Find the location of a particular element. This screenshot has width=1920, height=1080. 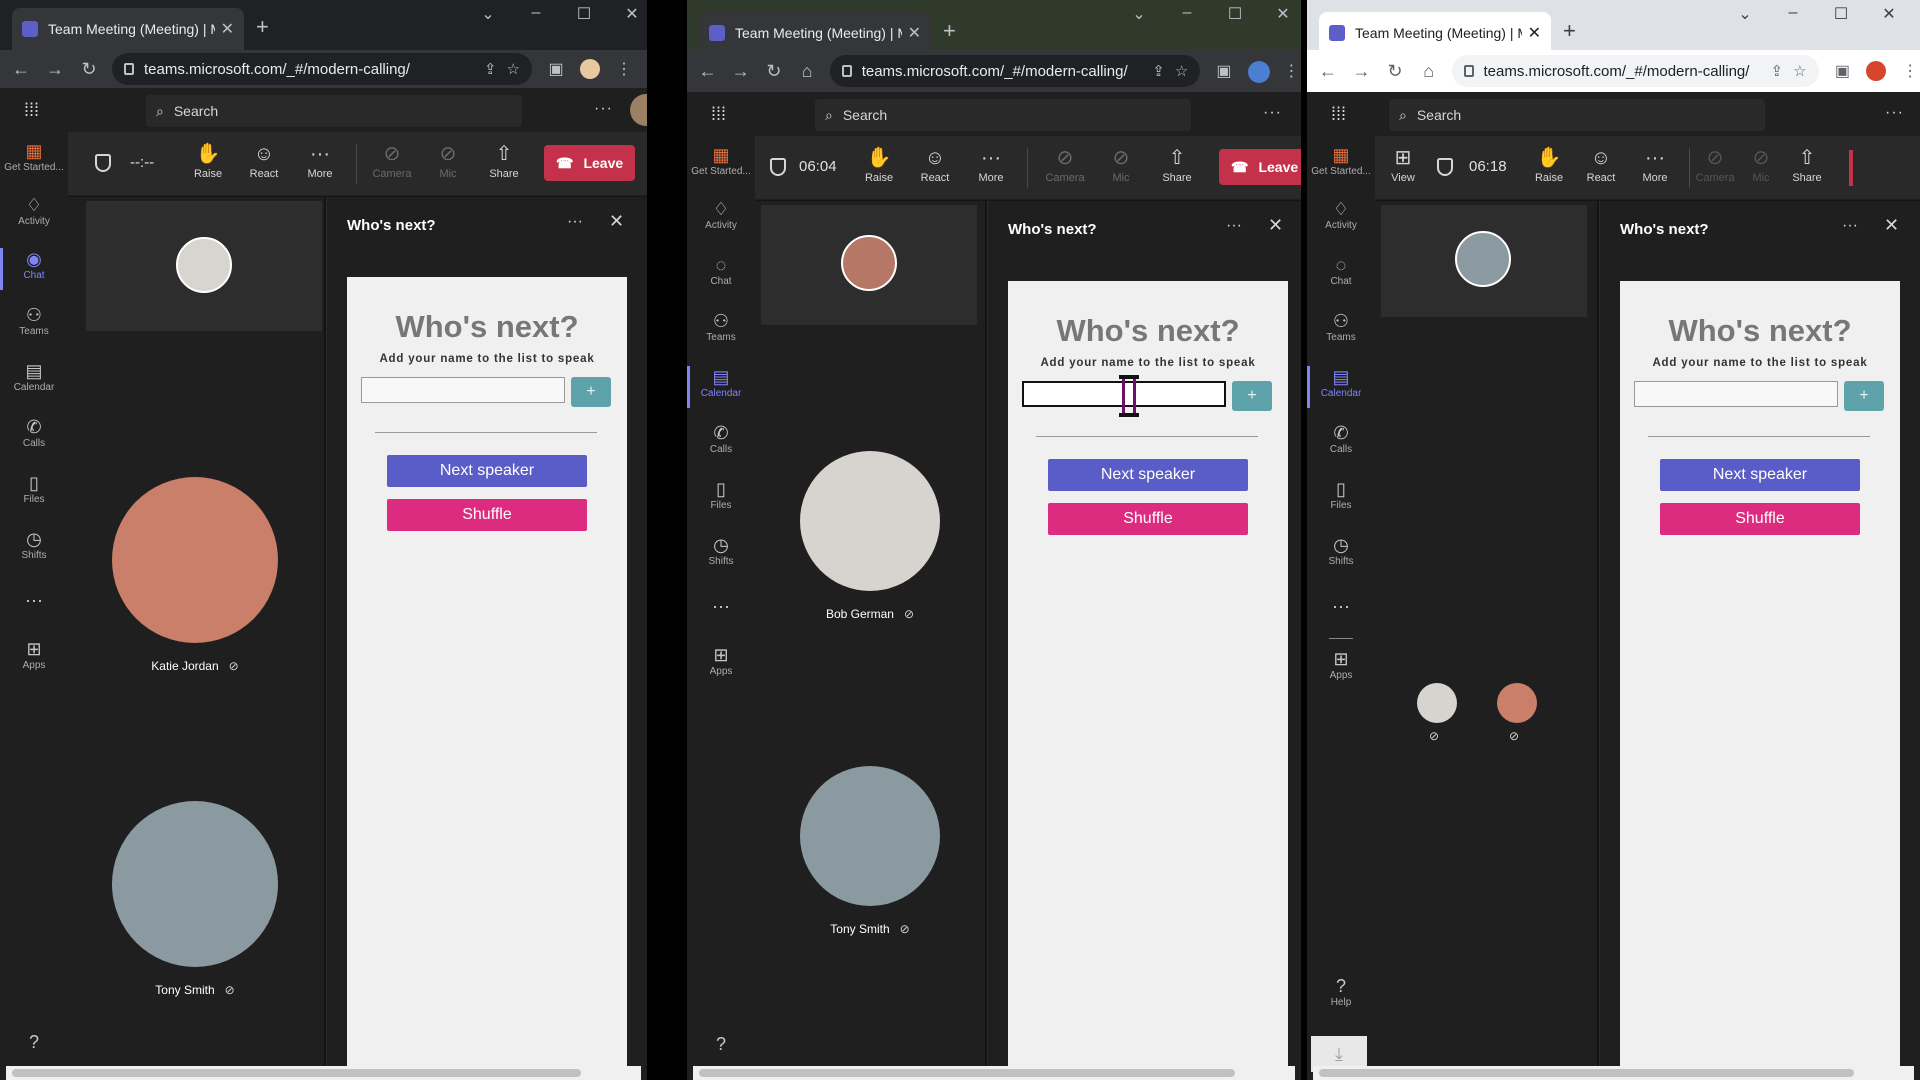

help-button: ? Help is located at coordinates (1341, 992).